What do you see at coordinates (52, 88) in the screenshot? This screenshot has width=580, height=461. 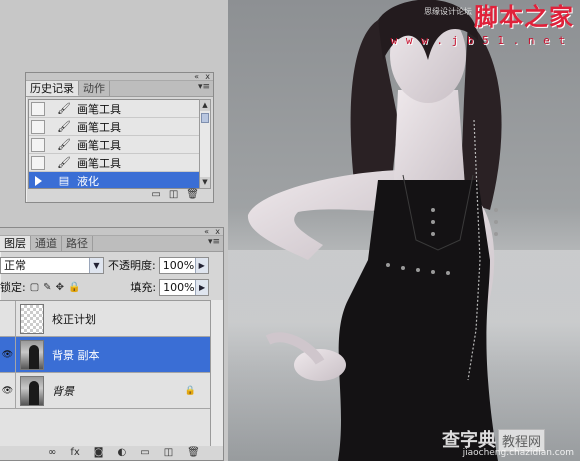 I see `tab-history: 历史记录` at bounding box center [52, 88].